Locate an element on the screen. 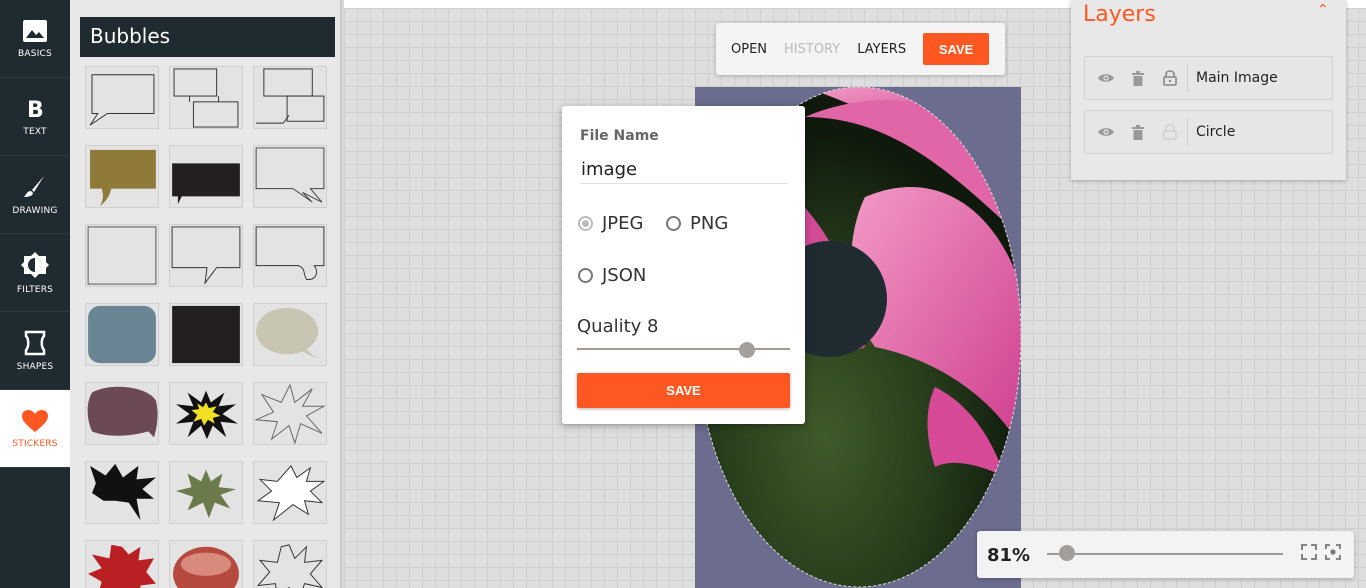 This screenshot has width=1366, height=588. rail-label-drawing: DRAWING is located at coordinates (35, 210).